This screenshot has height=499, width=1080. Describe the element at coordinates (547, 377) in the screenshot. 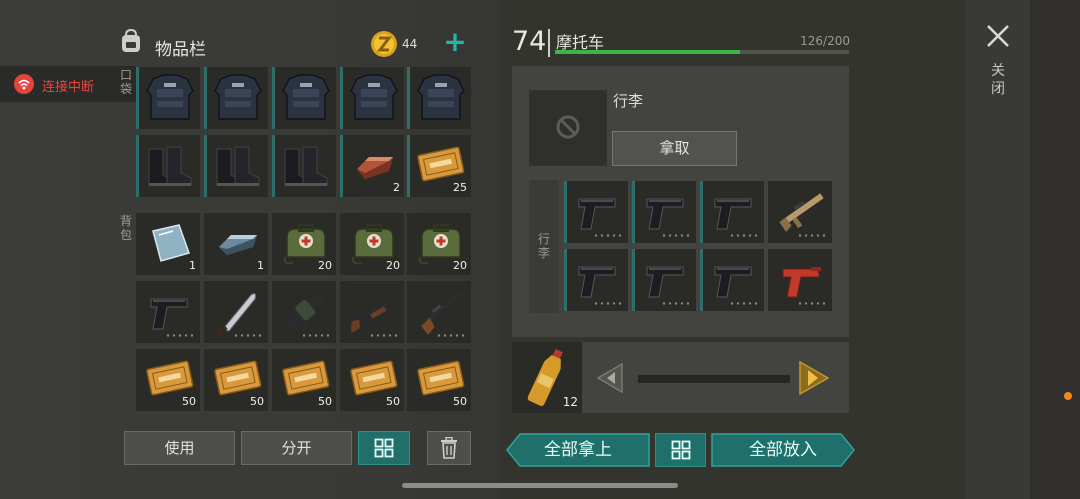

I see `transfer-item-slot: 12` at that location.